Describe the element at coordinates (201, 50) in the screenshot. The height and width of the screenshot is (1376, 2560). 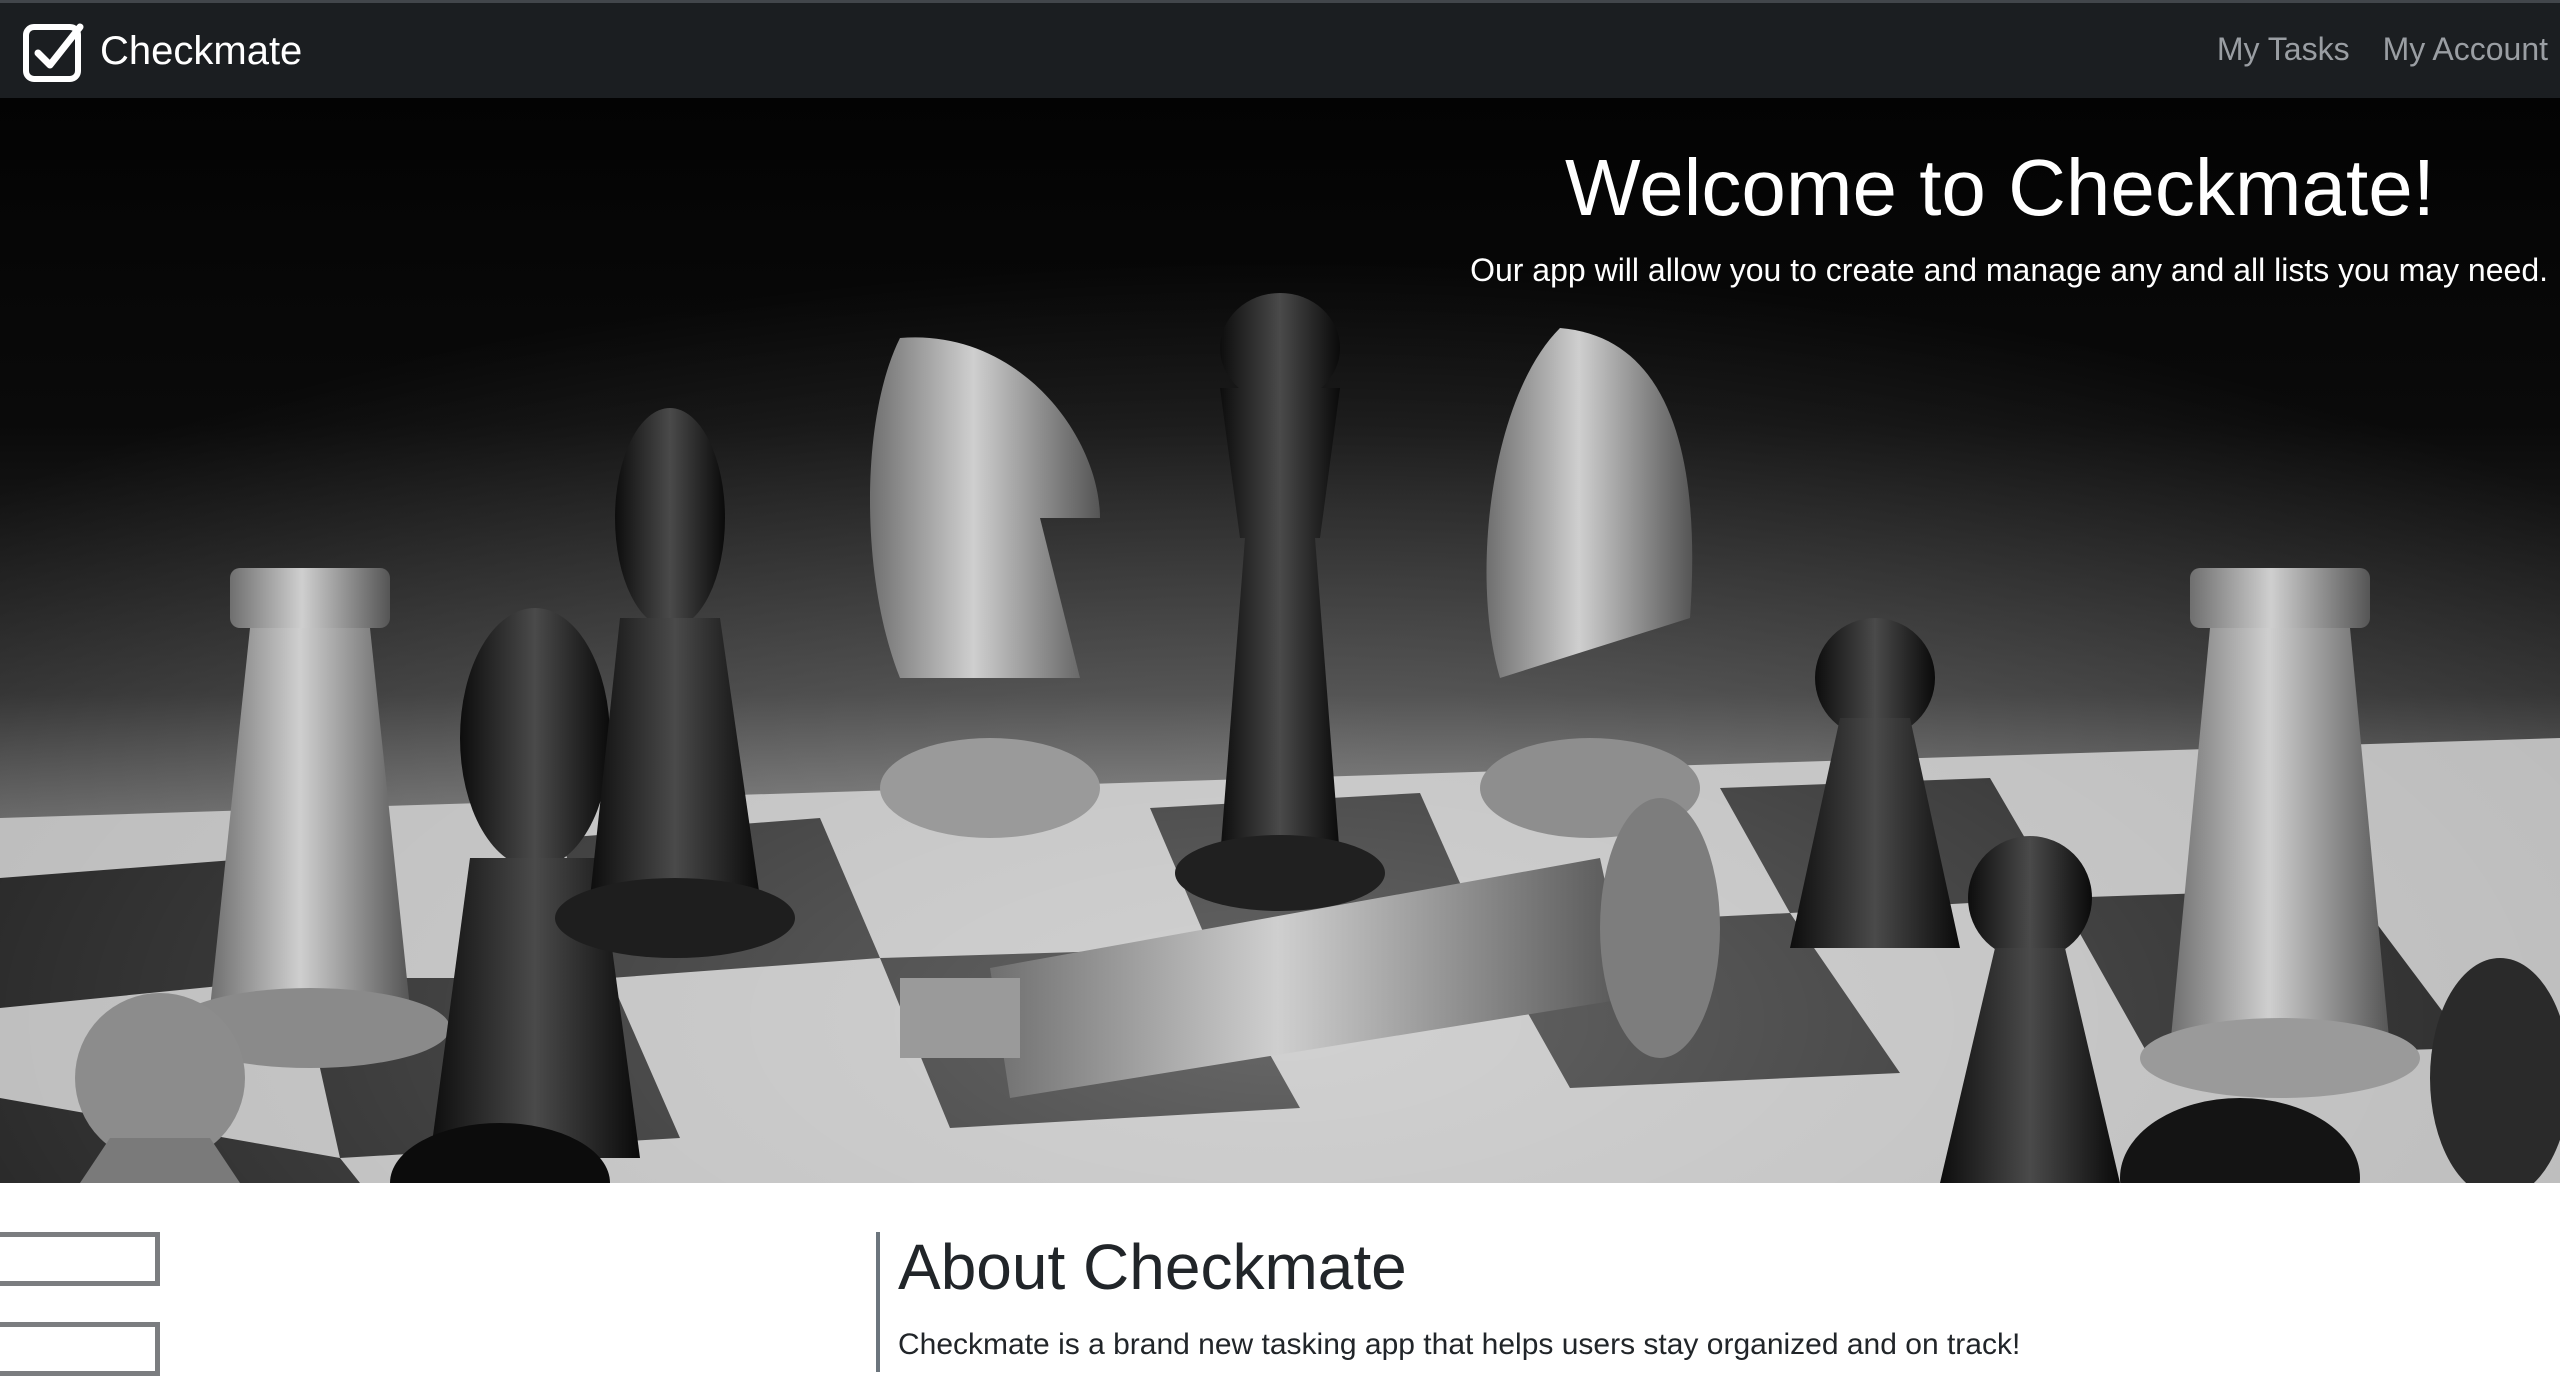
I see `brand-name: Checkmate` at that location.